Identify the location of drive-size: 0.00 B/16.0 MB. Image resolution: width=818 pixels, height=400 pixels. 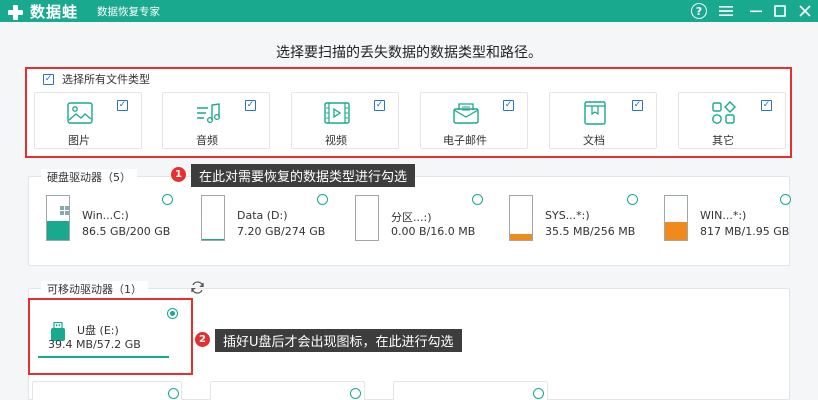
(433, 231).